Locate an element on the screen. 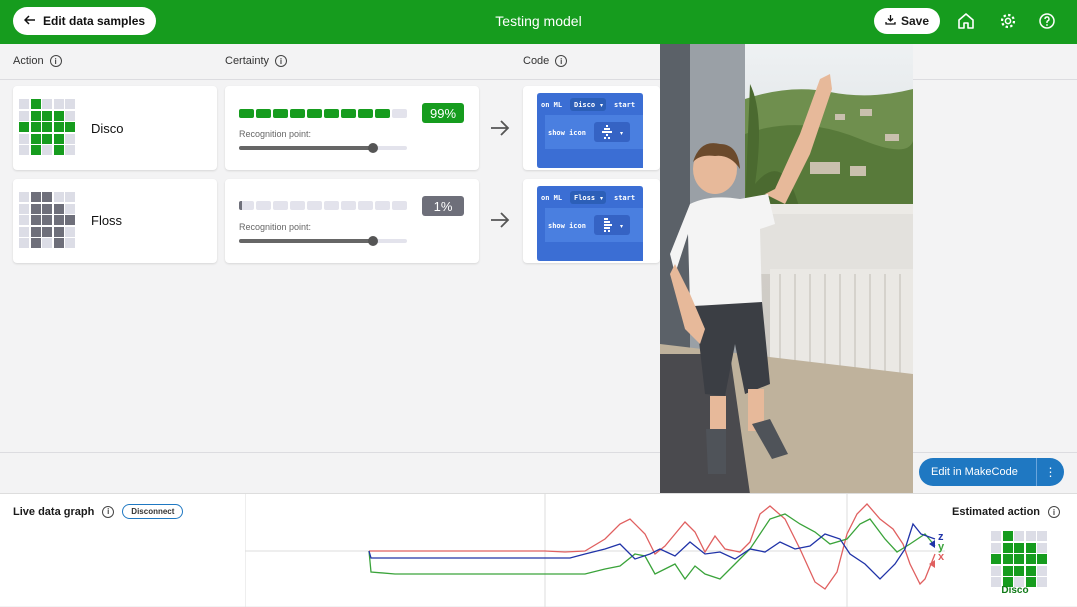 The image size is (1077, 607). column-header-code: Code i is located at coordinates (545, 61).